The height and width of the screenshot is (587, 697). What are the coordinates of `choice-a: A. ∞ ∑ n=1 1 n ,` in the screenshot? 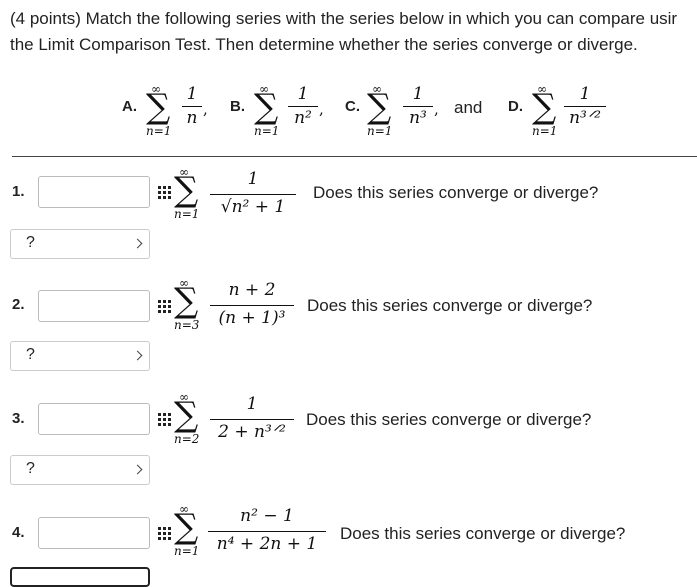 It's located at (167, 112).